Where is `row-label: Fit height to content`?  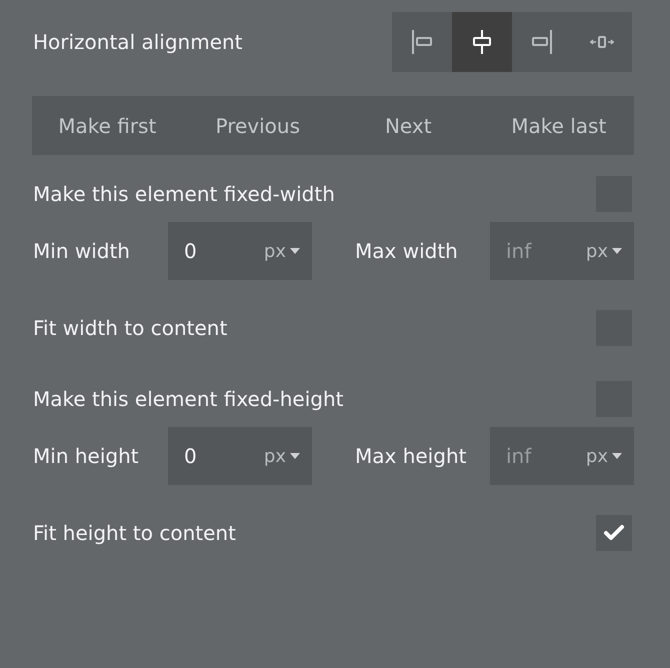
row-label: Fit height to content is located at coordinates (134, 533).